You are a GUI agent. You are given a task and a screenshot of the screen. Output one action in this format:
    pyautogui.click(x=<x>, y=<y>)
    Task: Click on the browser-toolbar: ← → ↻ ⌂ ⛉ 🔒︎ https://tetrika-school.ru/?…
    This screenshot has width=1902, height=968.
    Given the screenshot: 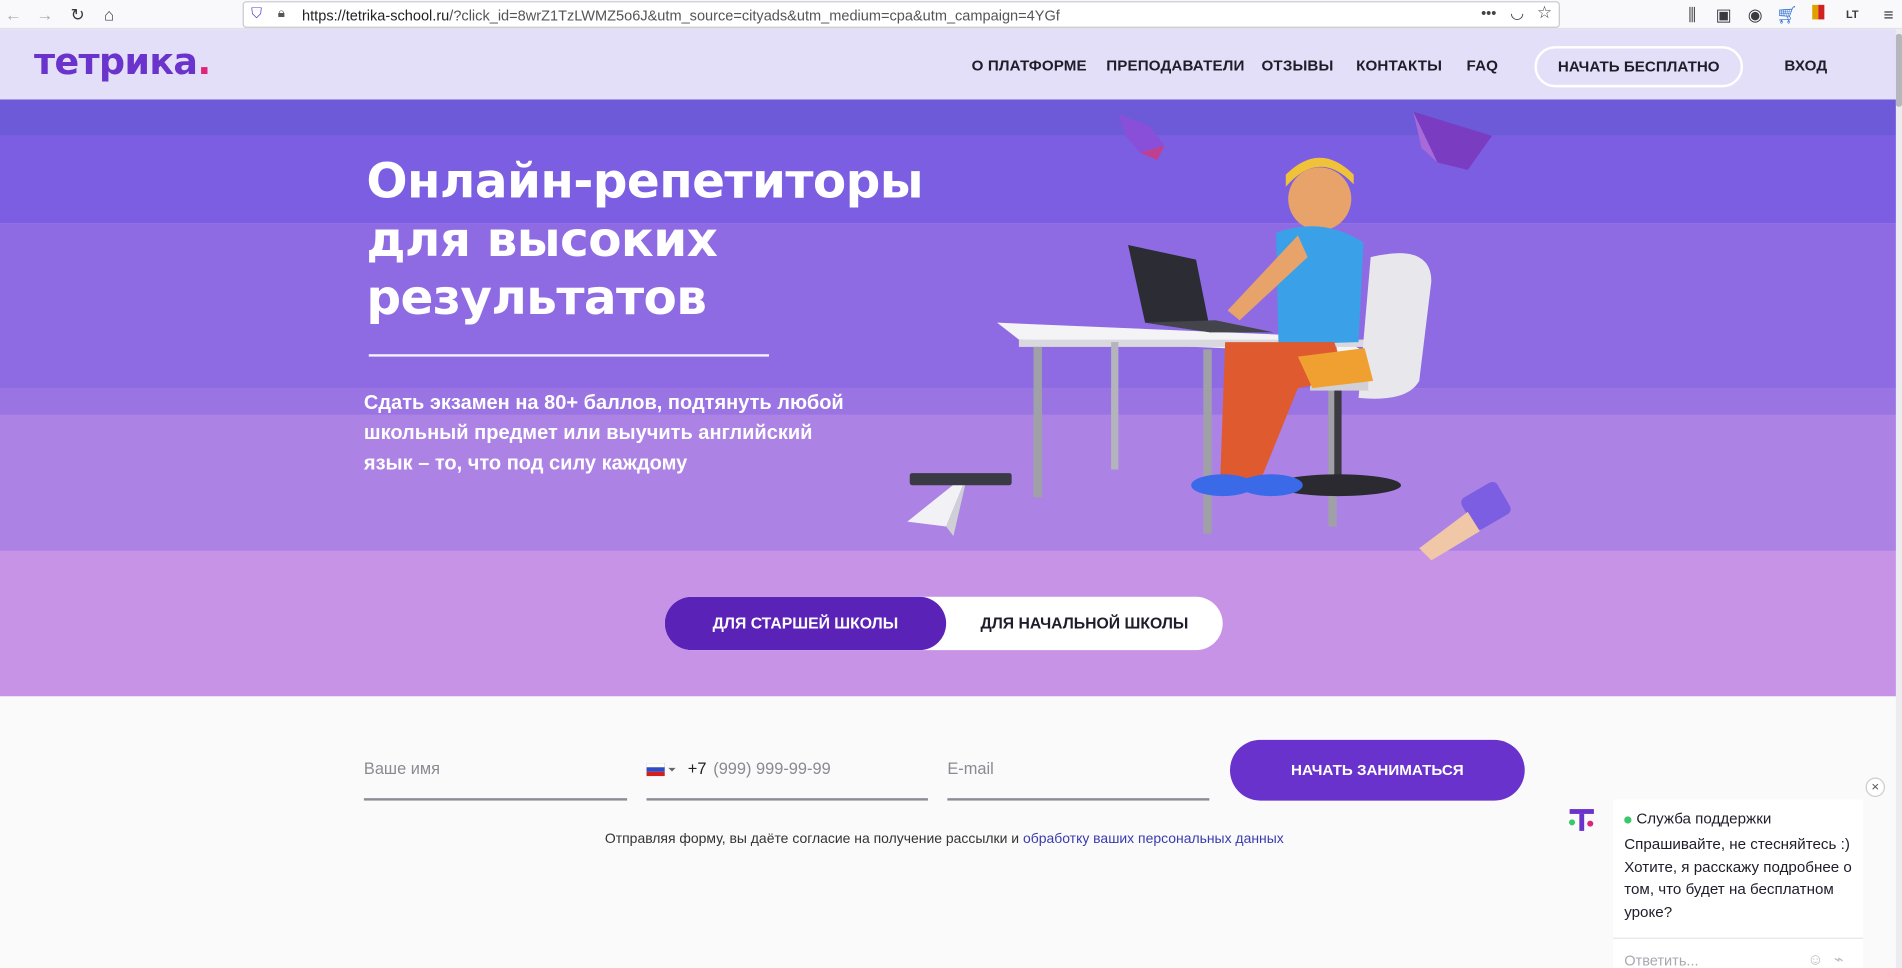 What is the action you would take?
    pyautogui.click(x=951, y=15)
    